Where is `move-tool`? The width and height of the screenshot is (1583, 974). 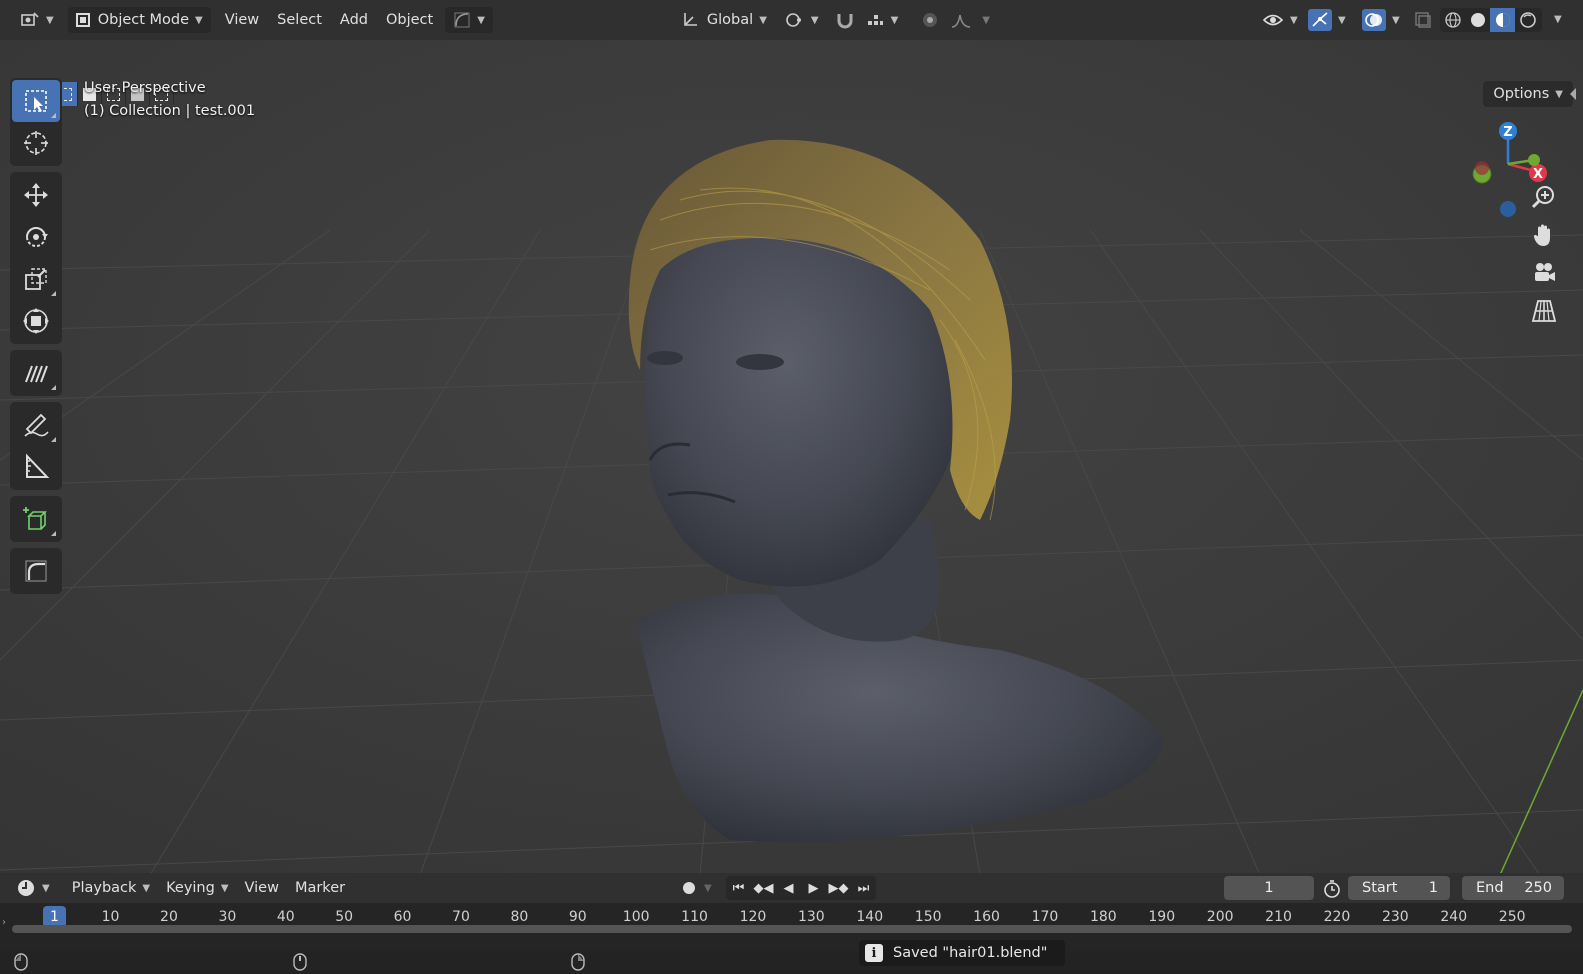 move-tool is located at coordinates (36, 195).